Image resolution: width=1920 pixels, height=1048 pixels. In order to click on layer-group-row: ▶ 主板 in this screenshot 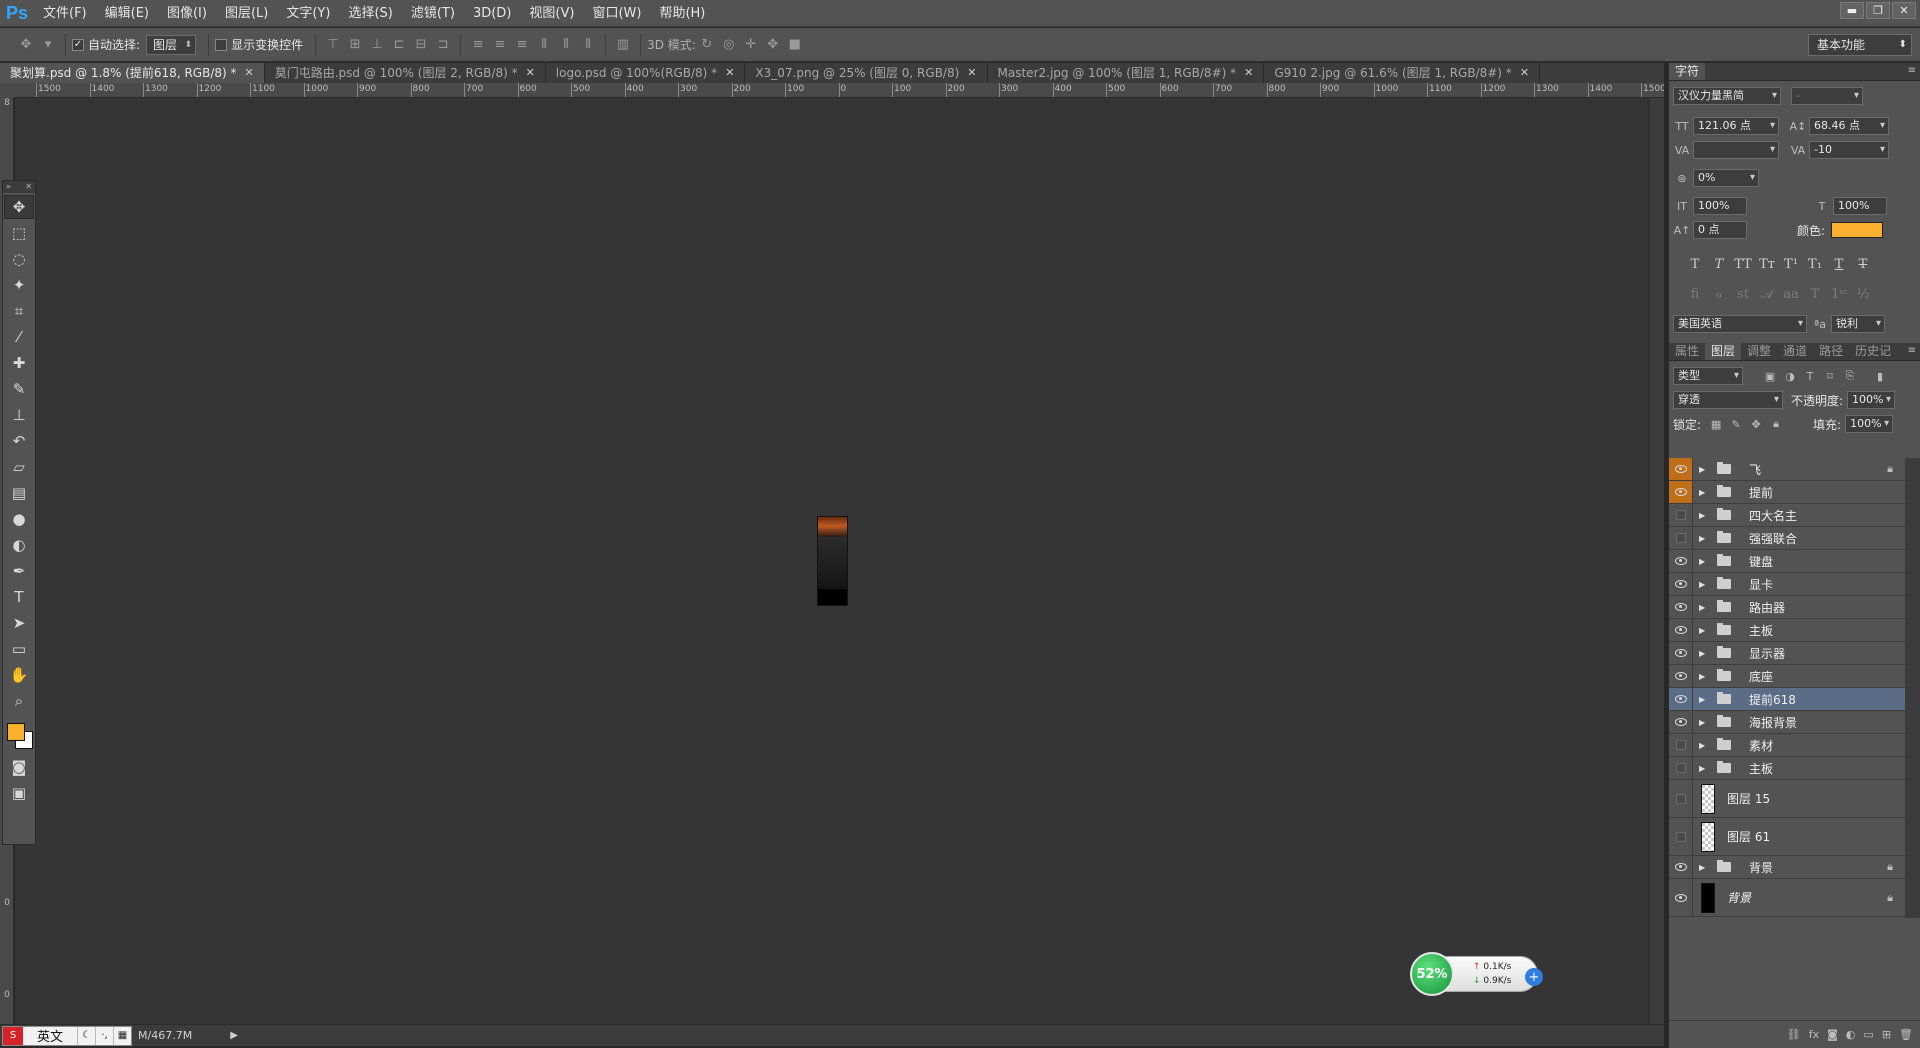, I will do `click(1787, 768)`.